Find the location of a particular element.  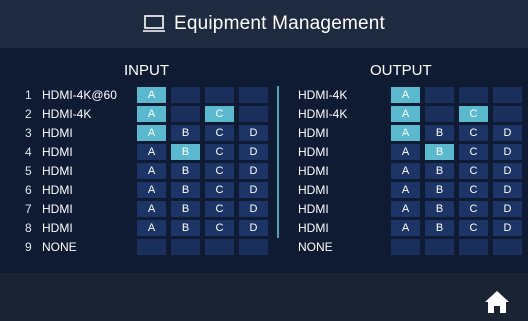

output-name: HDMI-4K is located at coordinates (323, 95).